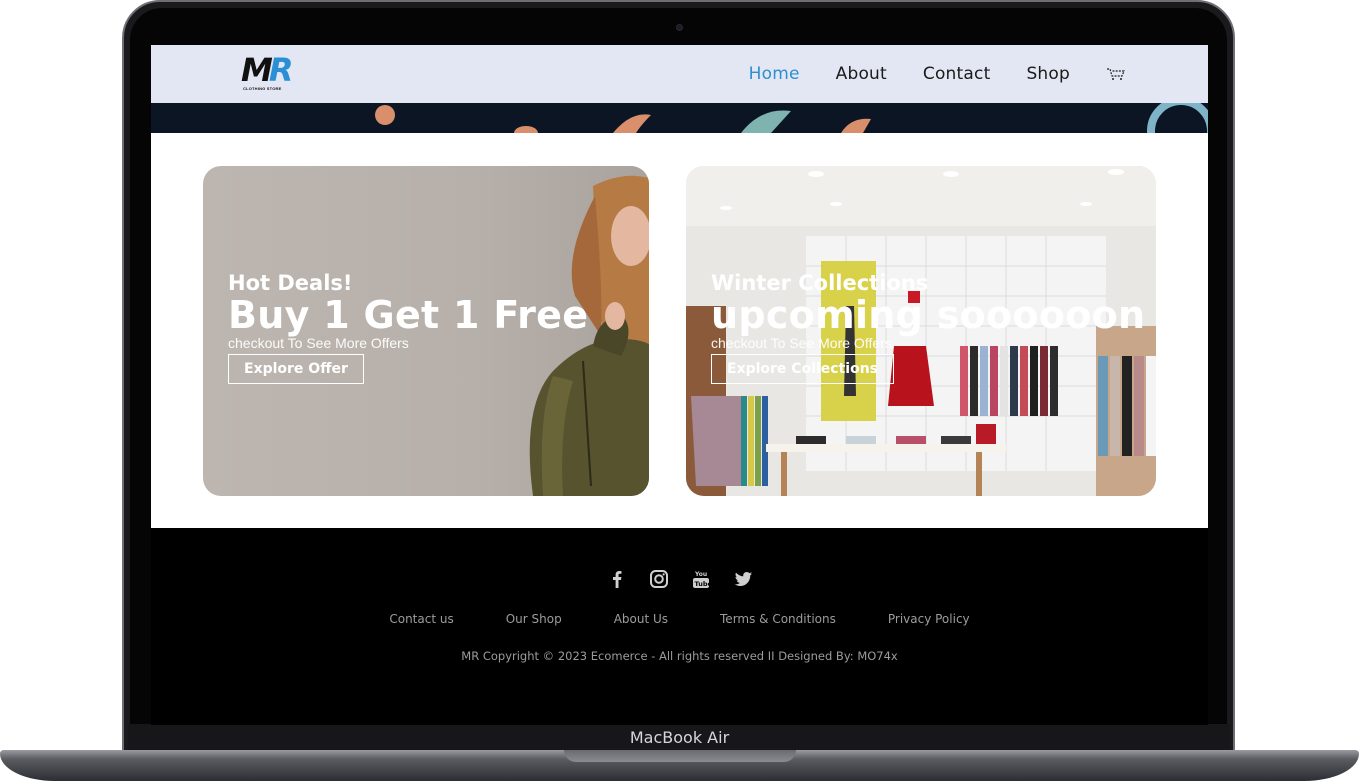 Image resolution: width=1359 pixels, height=781 pixels. I want to click on site-logo: MR CLOTHING STORE, so click(267, 73).